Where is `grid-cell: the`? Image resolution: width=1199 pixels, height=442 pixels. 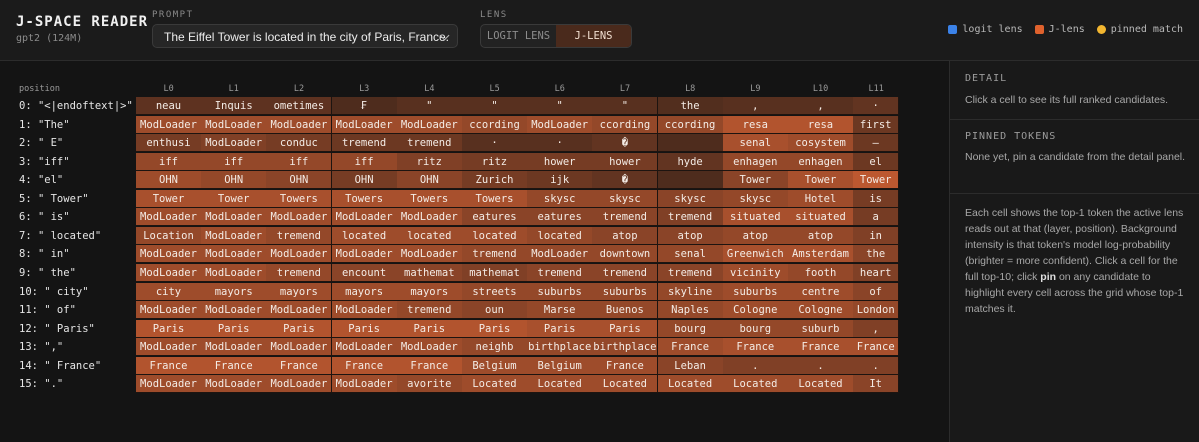 grid-cell: the is located at coordinates (690, 106).